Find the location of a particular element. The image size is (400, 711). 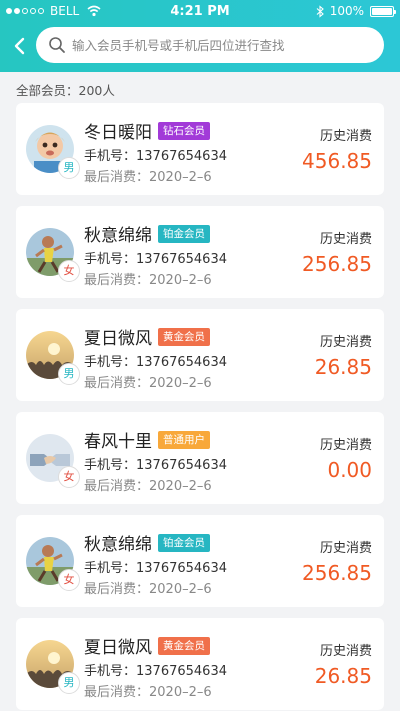

status-right: 100% is located at coordinates (356, 11).